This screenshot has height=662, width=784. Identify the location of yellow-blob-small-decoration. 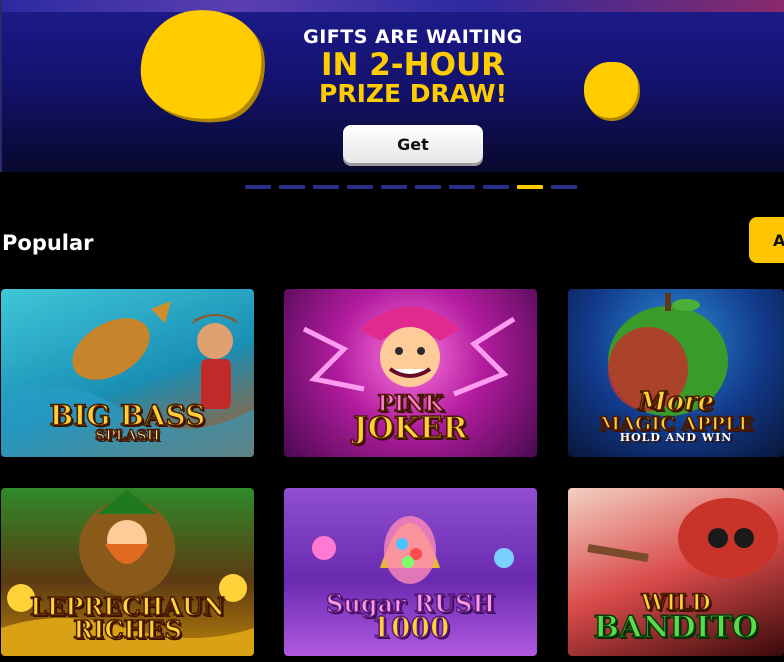
(611, 90).